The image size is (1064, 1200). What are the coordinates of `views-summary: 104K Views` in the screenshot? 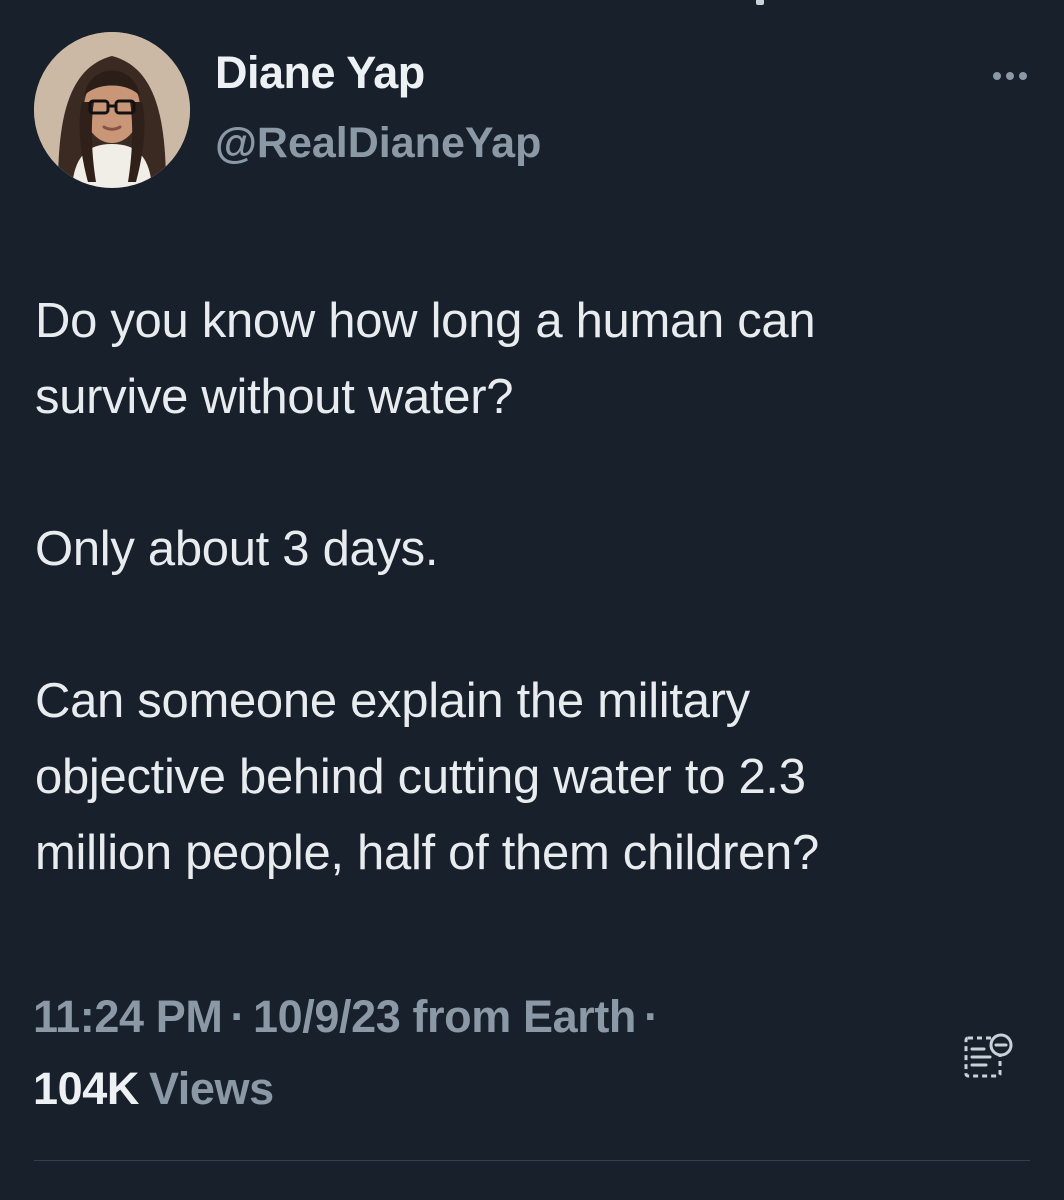 It's located at (153, 1088).